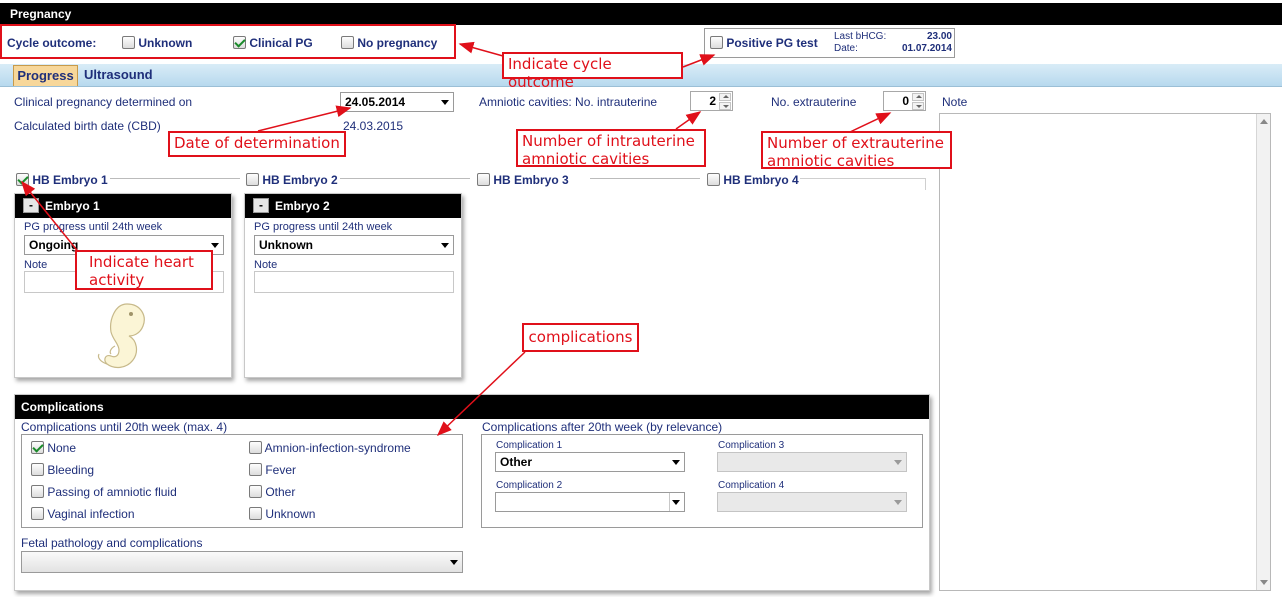 This screenshot has width=1282, height=597. I want to click on annotation-intrauterine: Number of intrauterine amniotic cavities, so click(611, 148).